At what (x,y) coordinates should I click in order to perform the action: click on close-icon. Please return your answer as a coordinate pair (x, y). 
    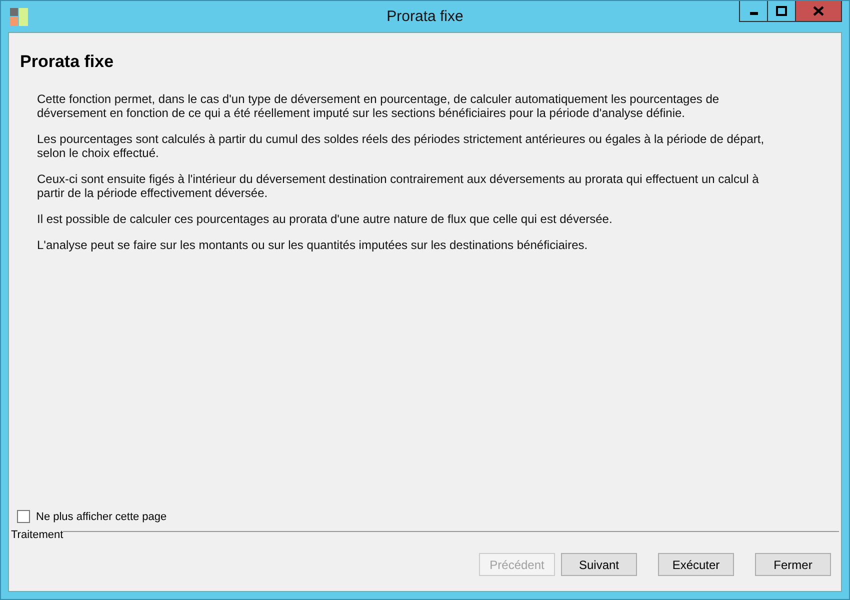
    Looking at the image, I should click on (818, 11).